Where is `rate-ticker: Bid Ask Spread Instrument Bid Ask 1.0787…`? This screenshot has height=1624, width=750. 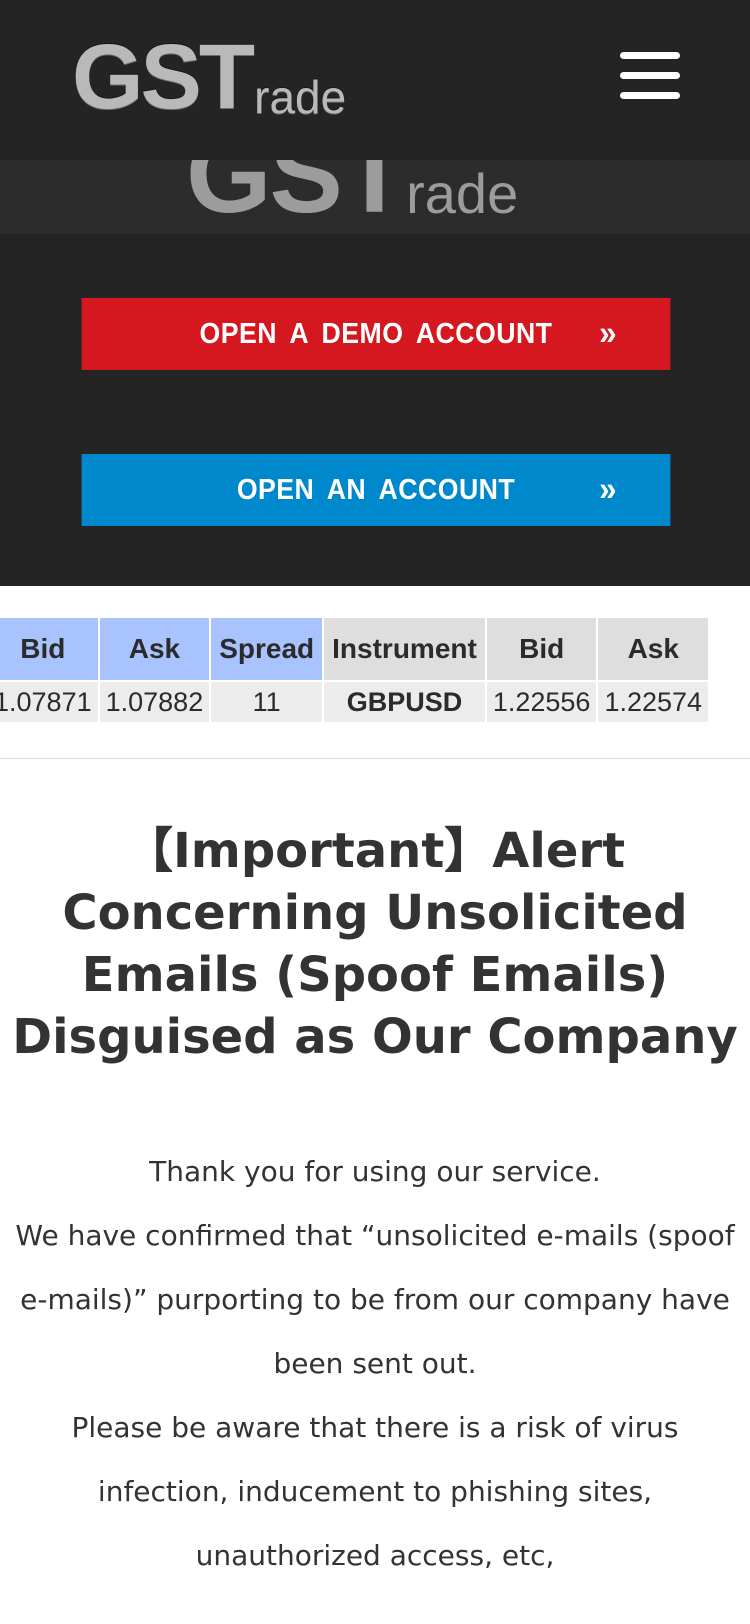
rate-ticker: Bid Ask Spread Instrument Bid Ask 1.0787… is located at coordinates (375, 670).